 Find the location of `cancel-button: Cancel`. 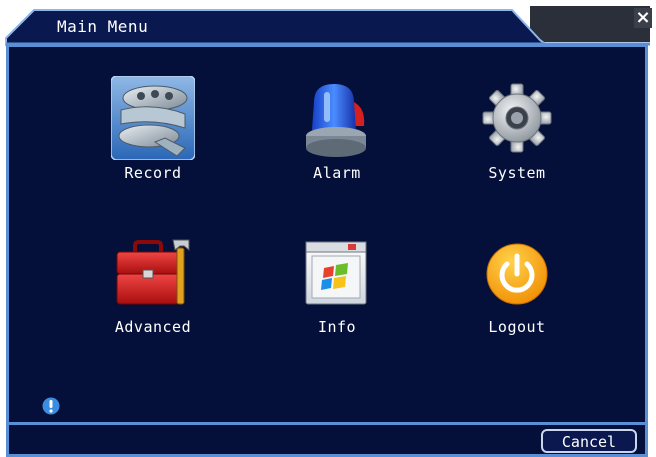

cancel-button: Cancel is located at coordinates (589, 441).